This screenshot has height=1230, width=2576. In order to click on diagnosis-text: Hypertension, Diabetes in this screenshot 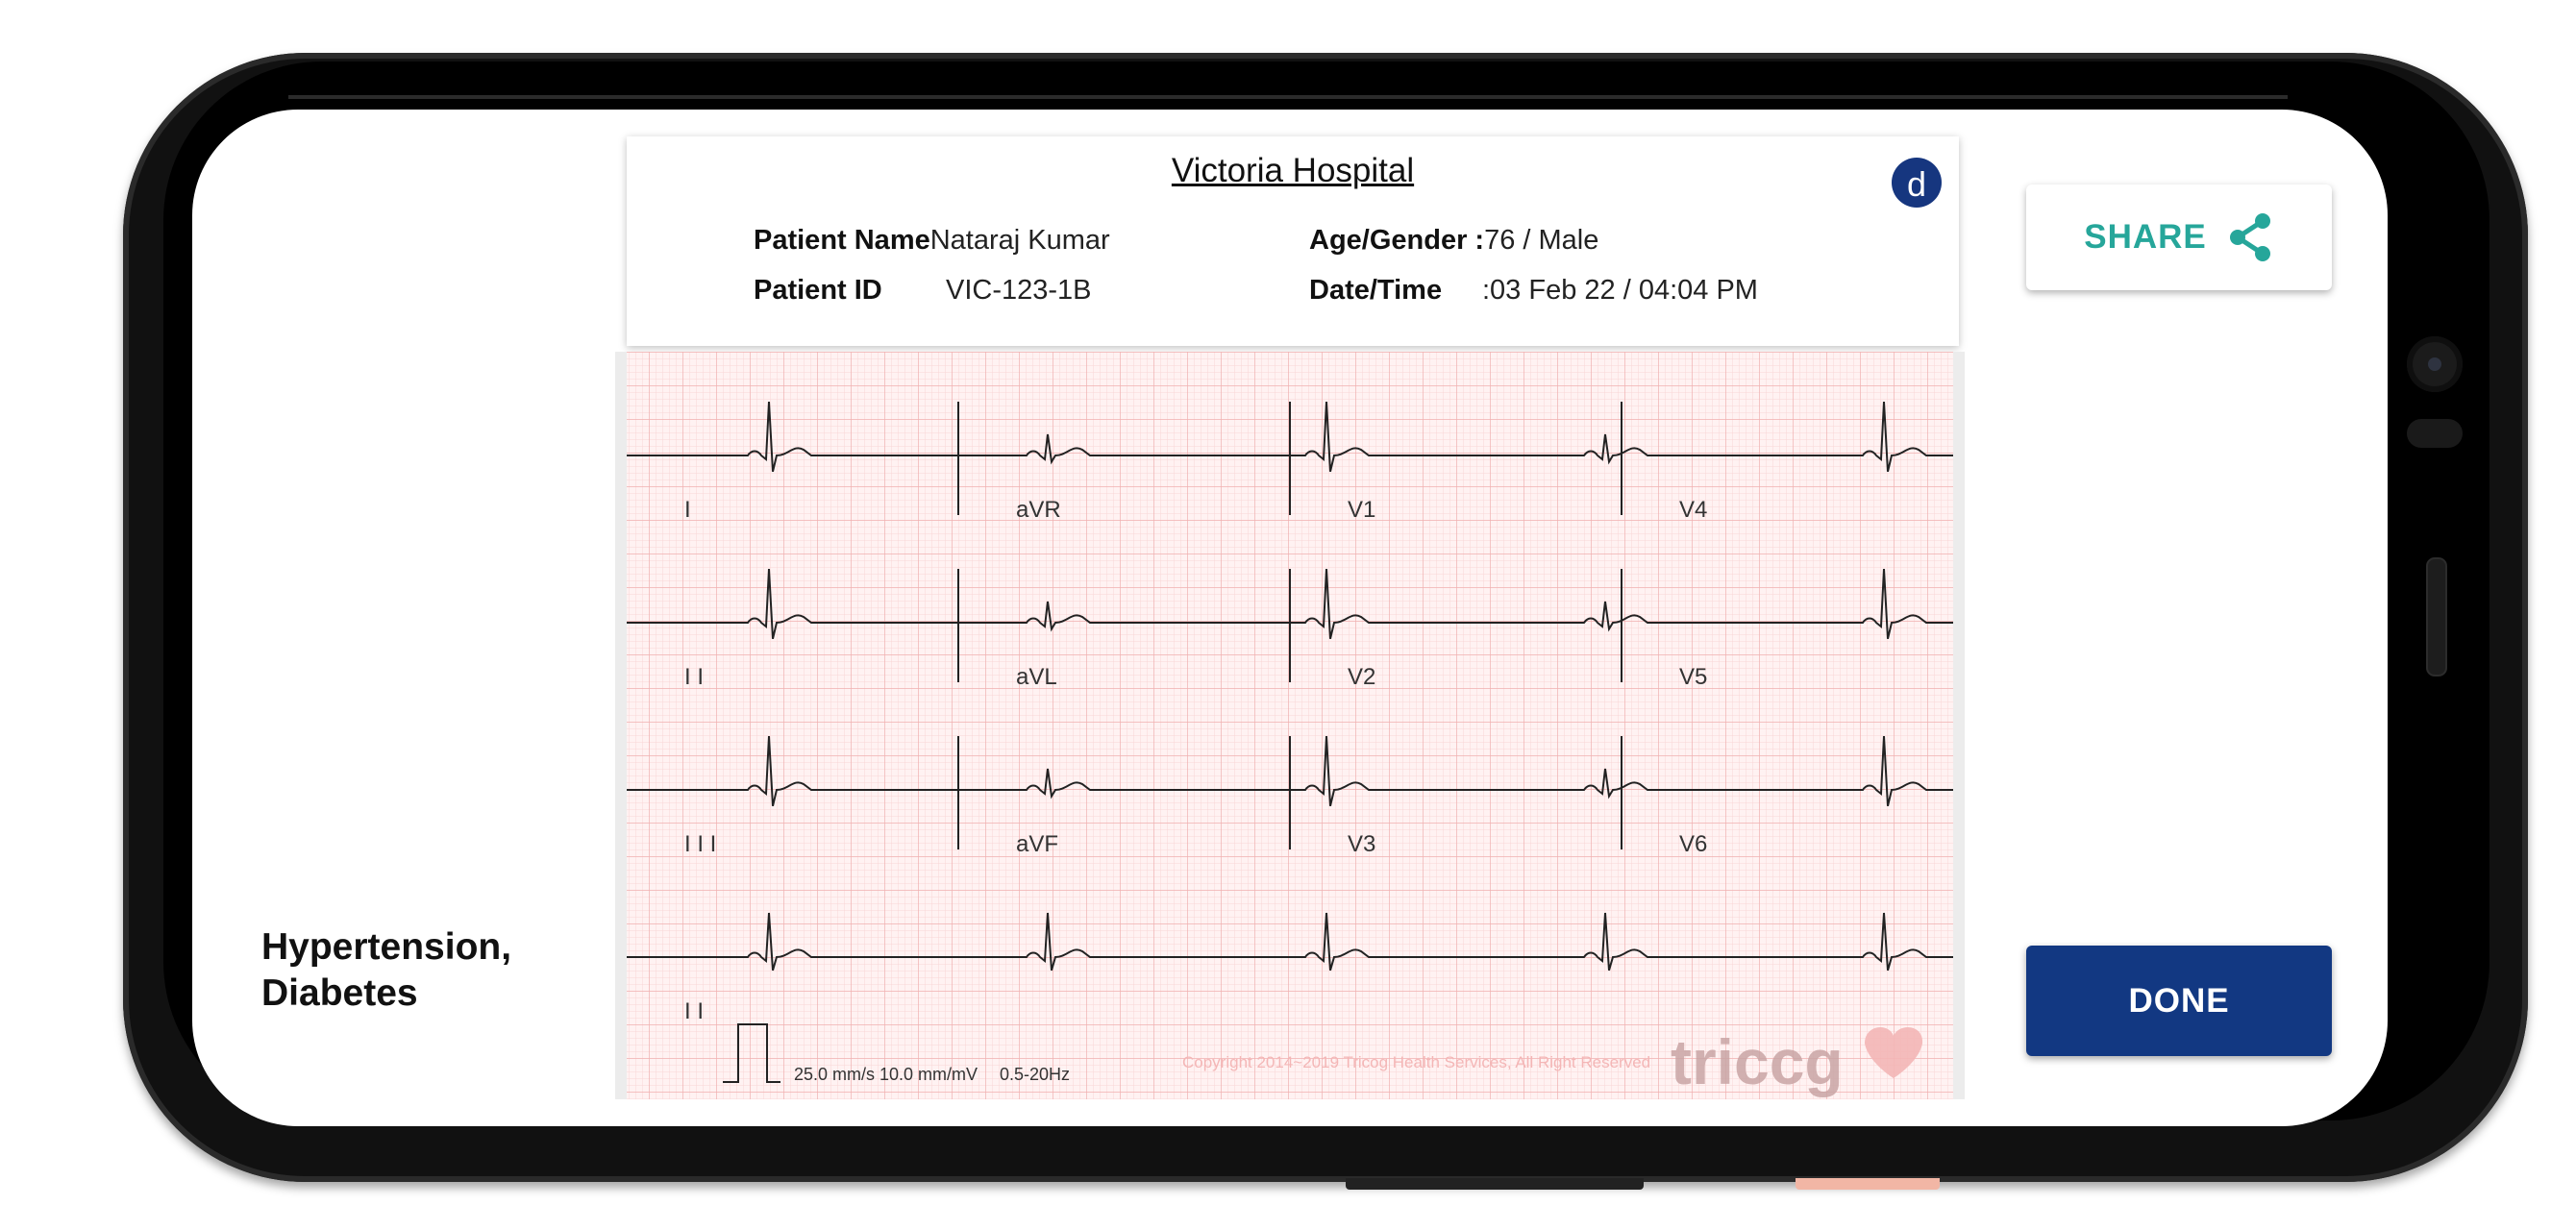, I will do `click(386, 970)`.